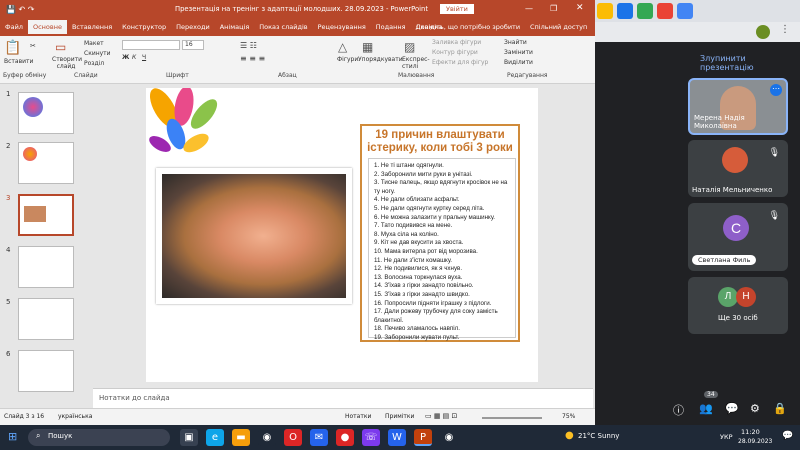 This screenshot has height=450, width=800. I want to click on slide-thumbnail-active, so click(46, 215).